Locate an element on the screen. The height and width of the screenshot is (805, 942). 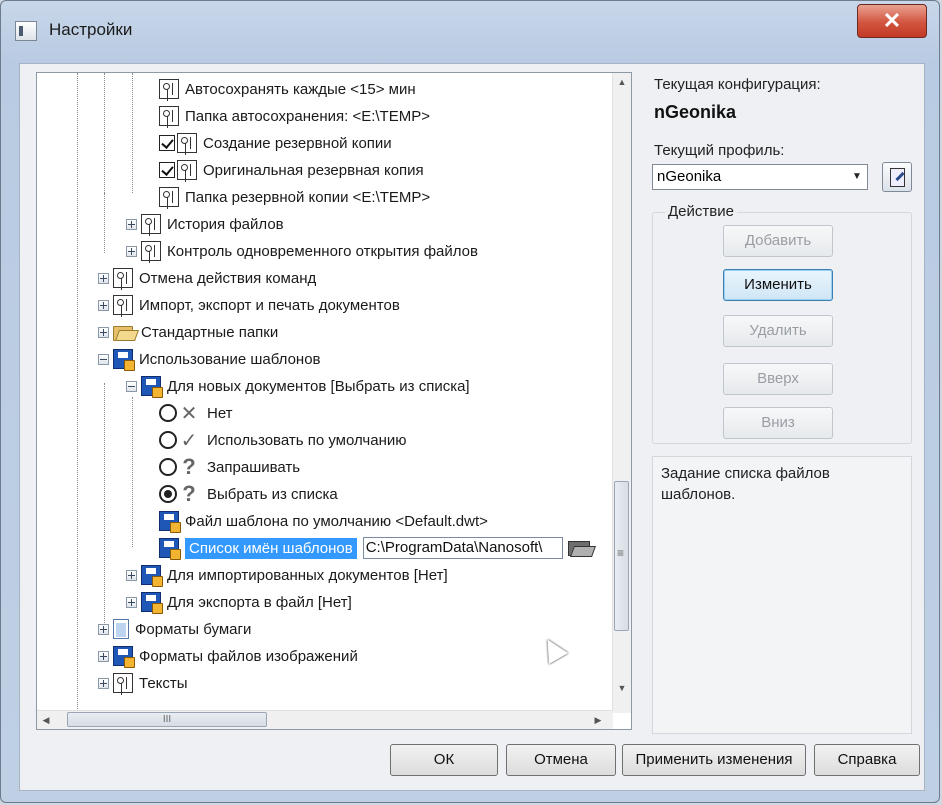
horizontal-scroll-thumb: III is located at coordinates (167, 719).